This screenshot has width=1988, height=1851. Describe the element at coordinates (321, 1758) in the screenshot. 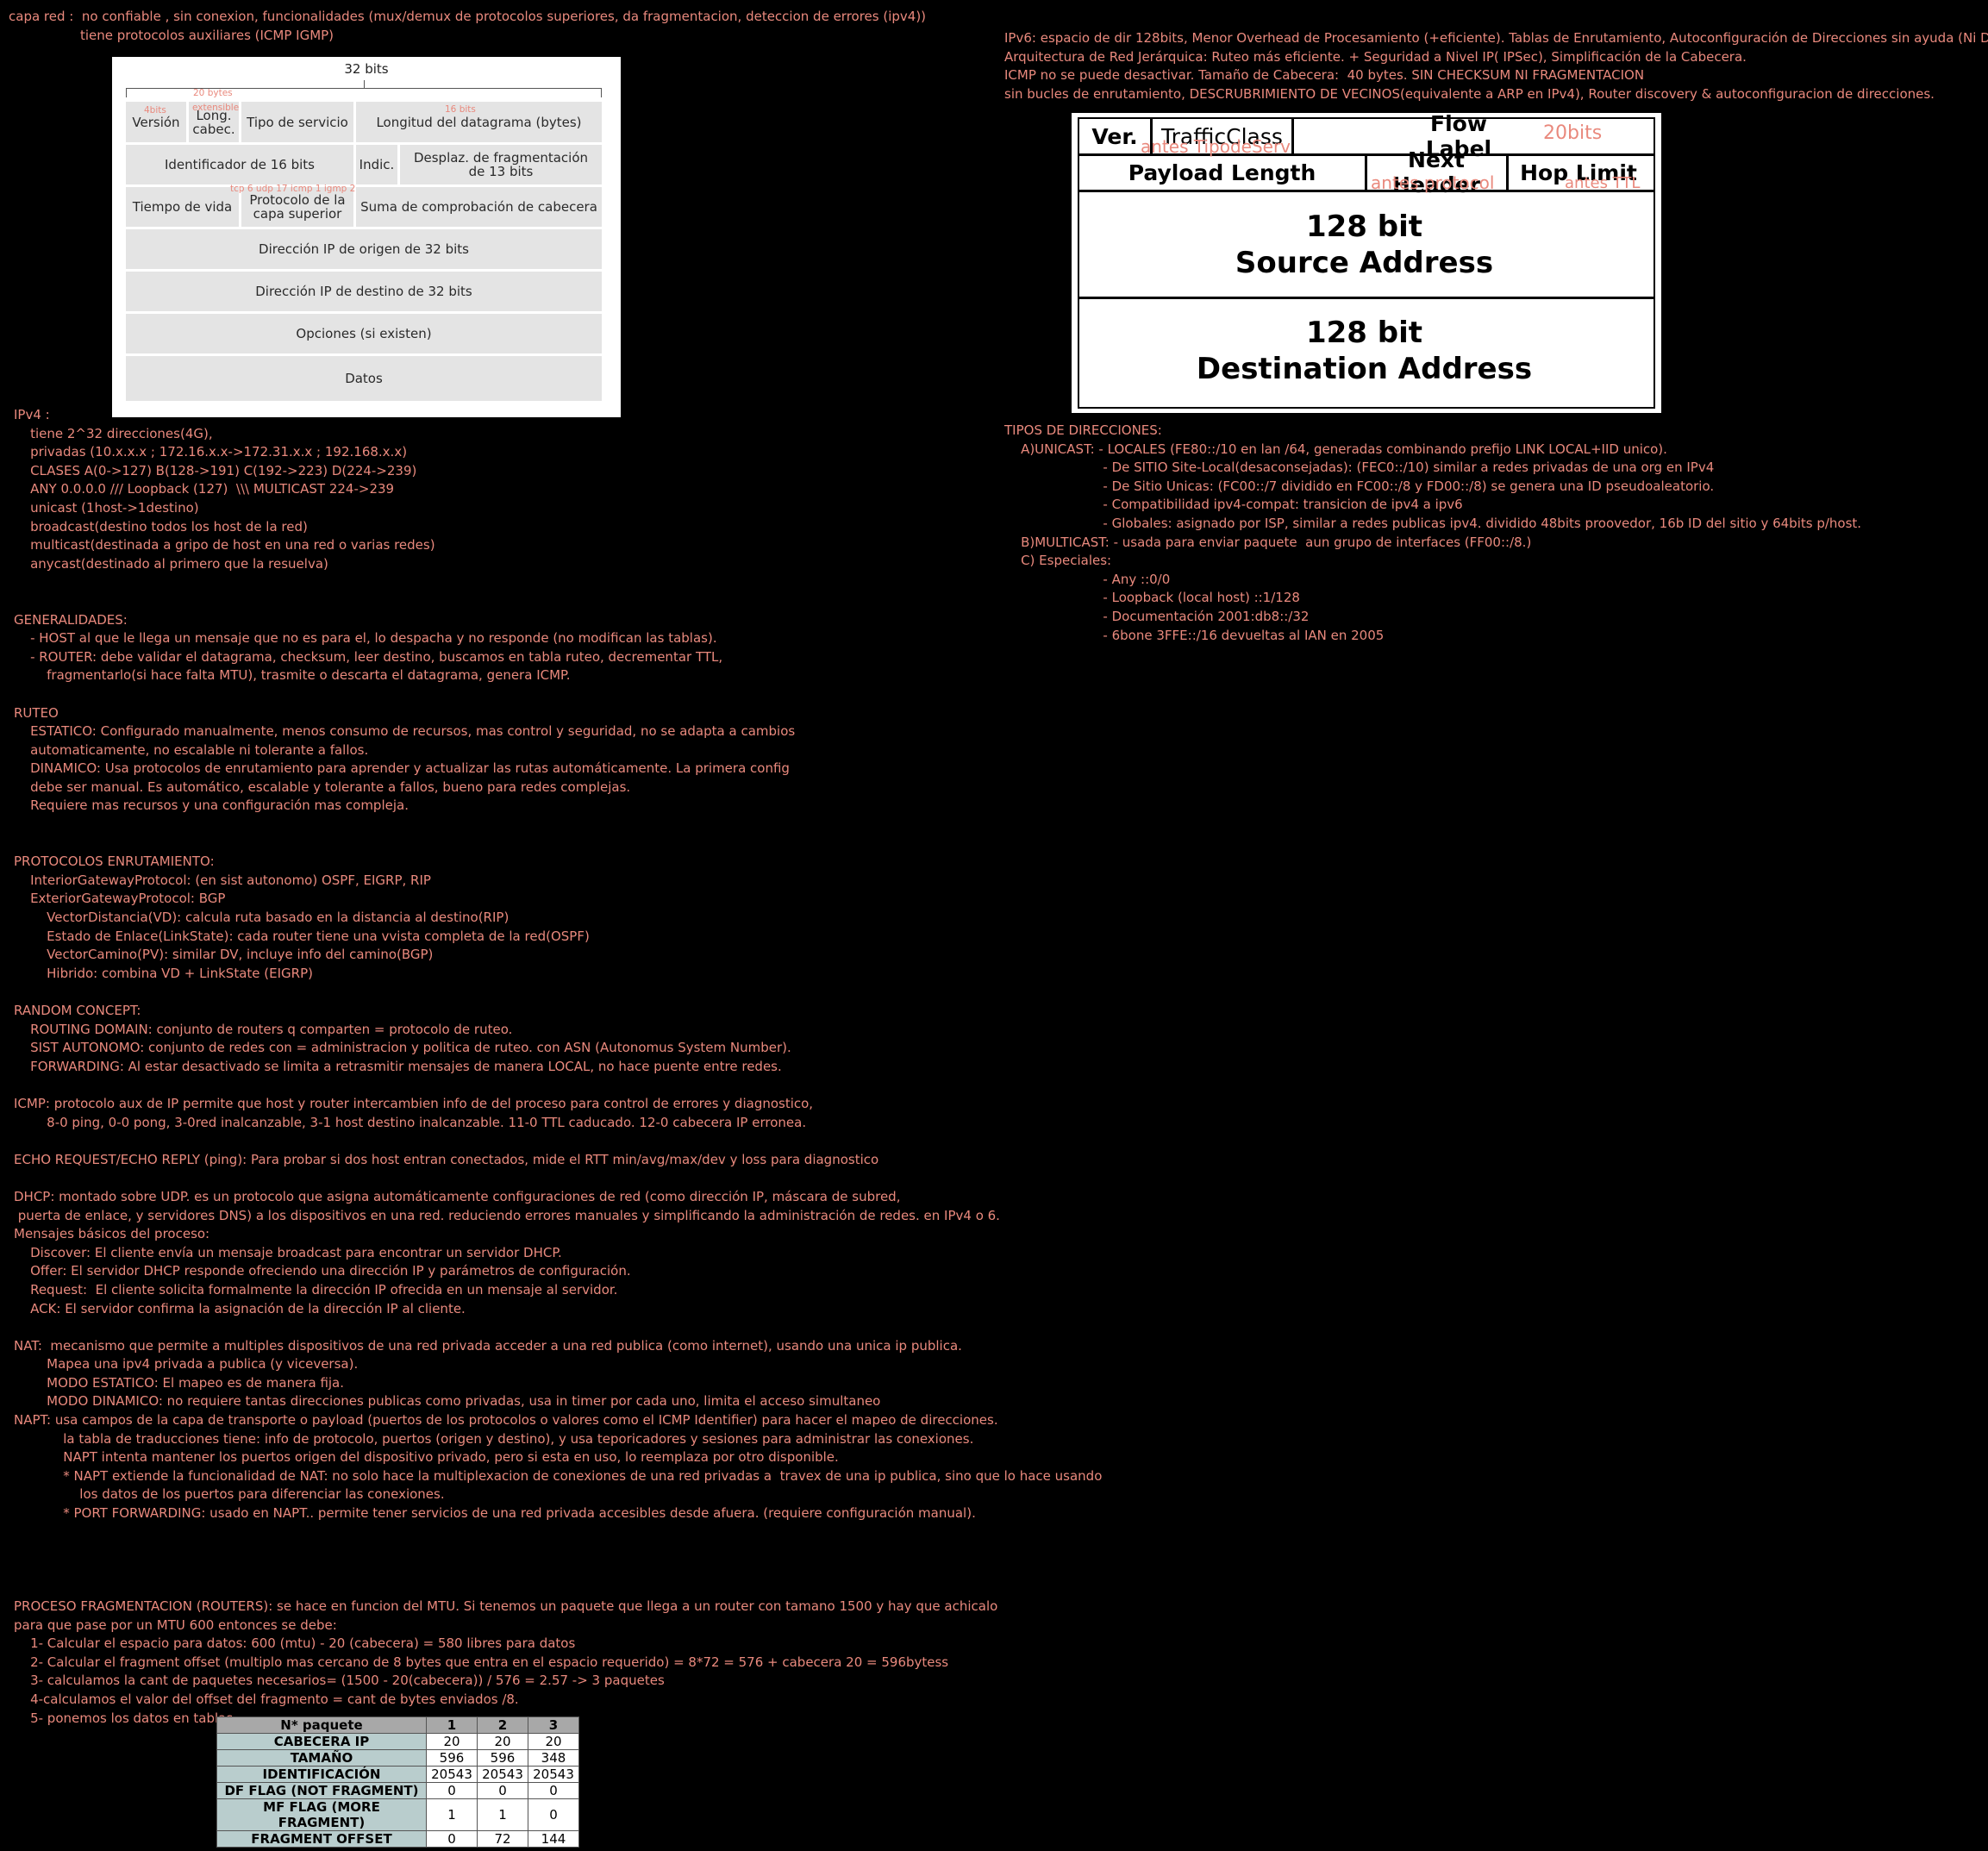

I see `table-row-label: TAMAÑO` at that location.